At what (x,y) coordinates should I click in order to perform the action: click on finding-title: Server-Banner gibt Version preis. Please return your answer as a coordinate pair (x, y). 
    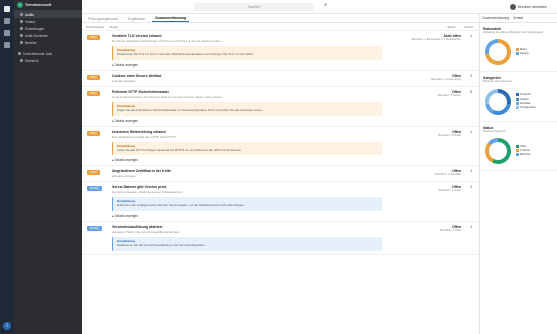
    Looking at the image, I should click on (263, 187).